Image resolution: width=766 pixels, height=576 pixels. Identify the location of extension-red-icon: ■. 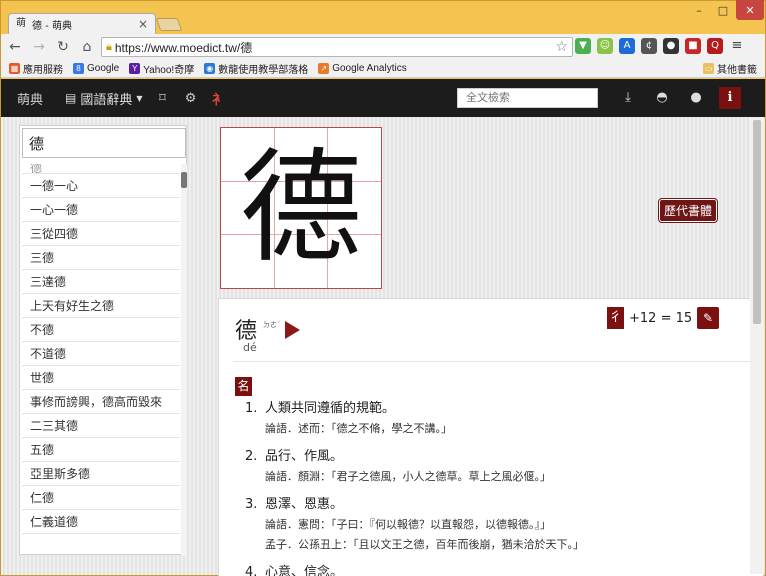
(693, 46).